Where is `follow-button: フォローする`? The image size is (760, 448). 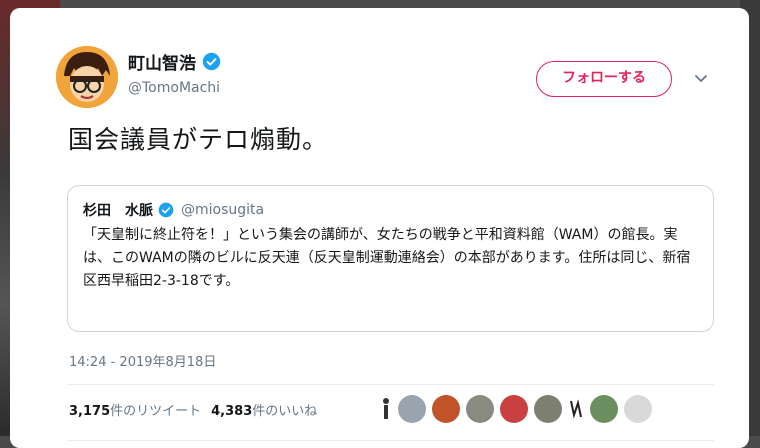
follow-button: フォローする is located at coordinates (604, 79).